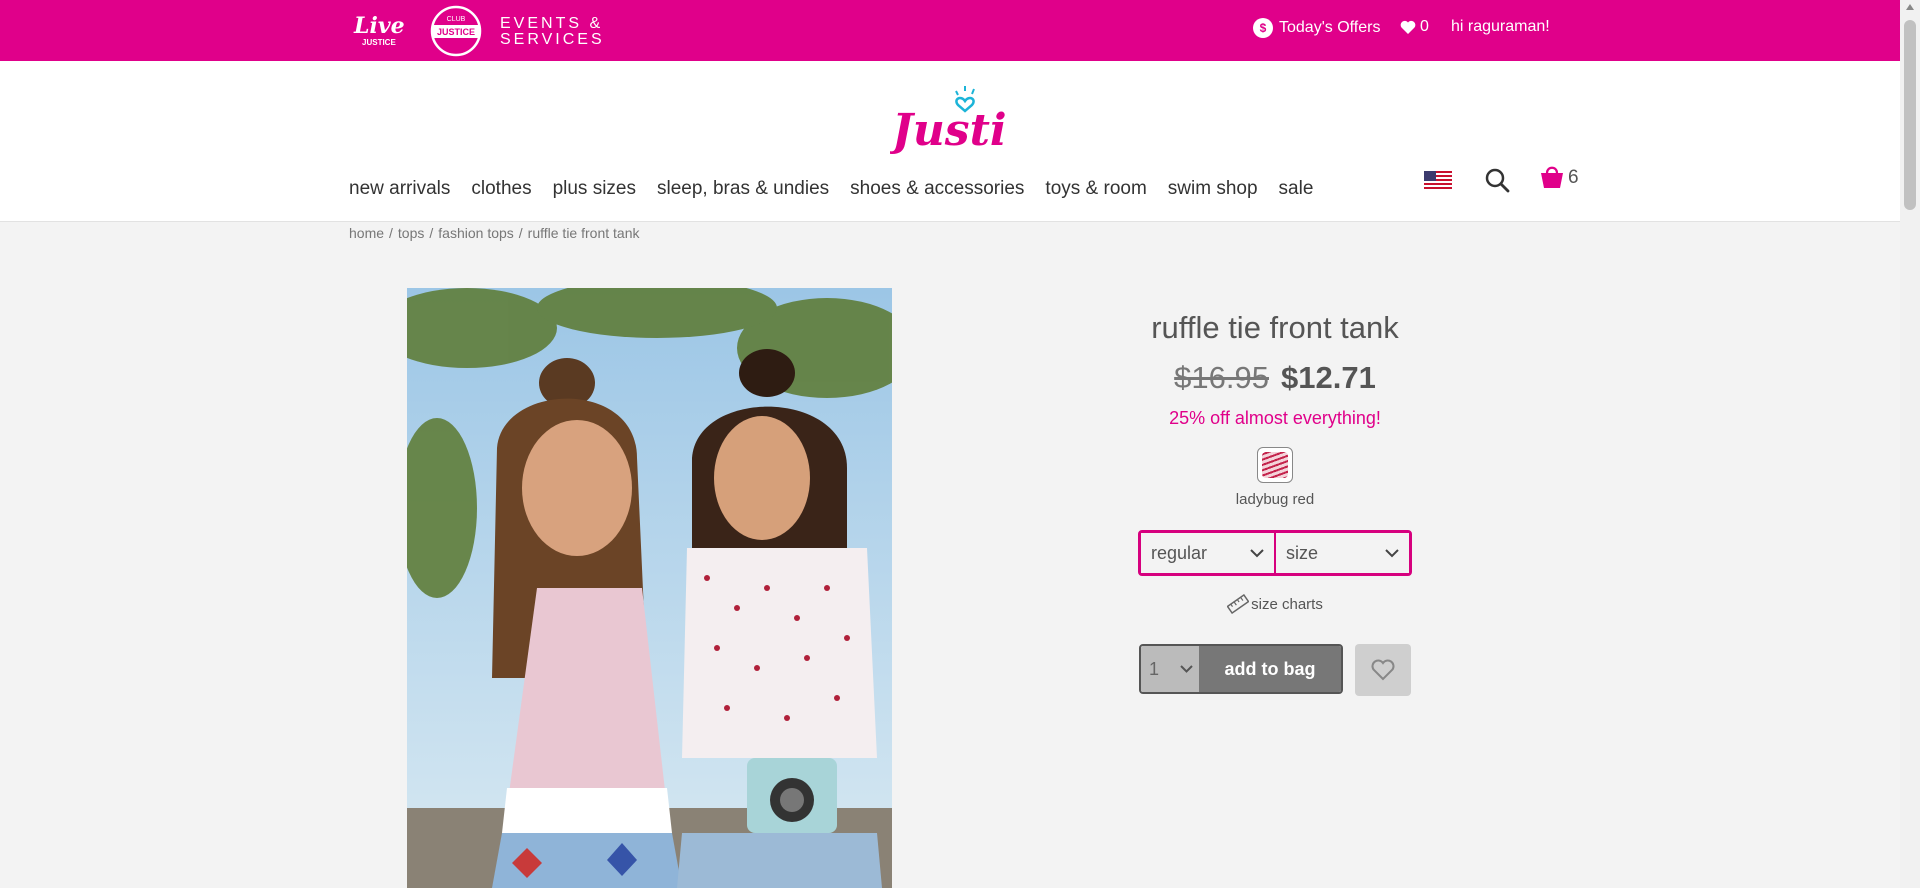 This screenshot has height=888, width=1920. I want to click on club-justice-logo: CLUB JUSTICE, so click(456, 31).